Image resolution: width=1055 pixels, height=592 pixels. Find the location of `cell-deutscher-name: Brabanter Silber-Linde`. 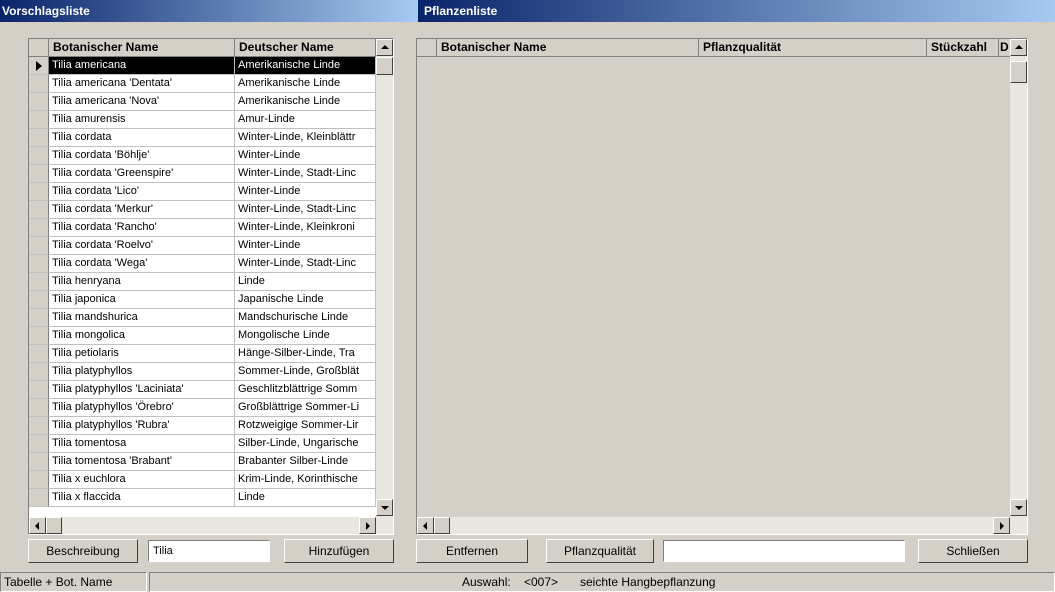

cell-deutscher-name: Brabanter Silber-Linde is located at coordinates (305, 462).